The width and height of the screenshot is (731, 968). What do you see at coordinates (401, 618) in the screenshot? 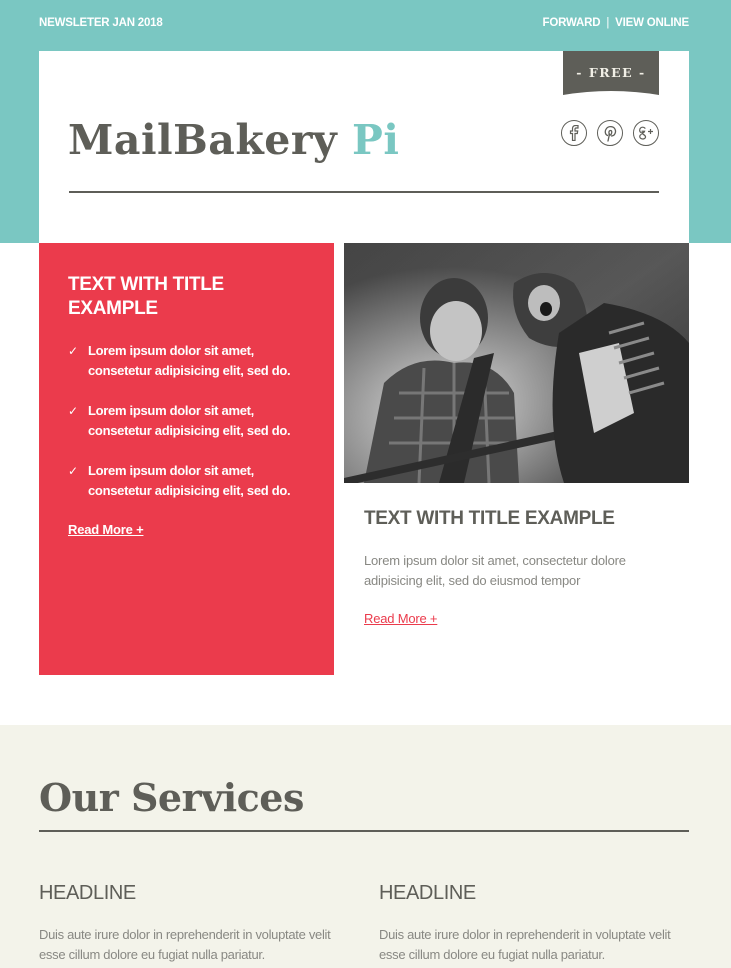
I see `read-more-link-photo: Read More +` at bounding box center [401, 618].